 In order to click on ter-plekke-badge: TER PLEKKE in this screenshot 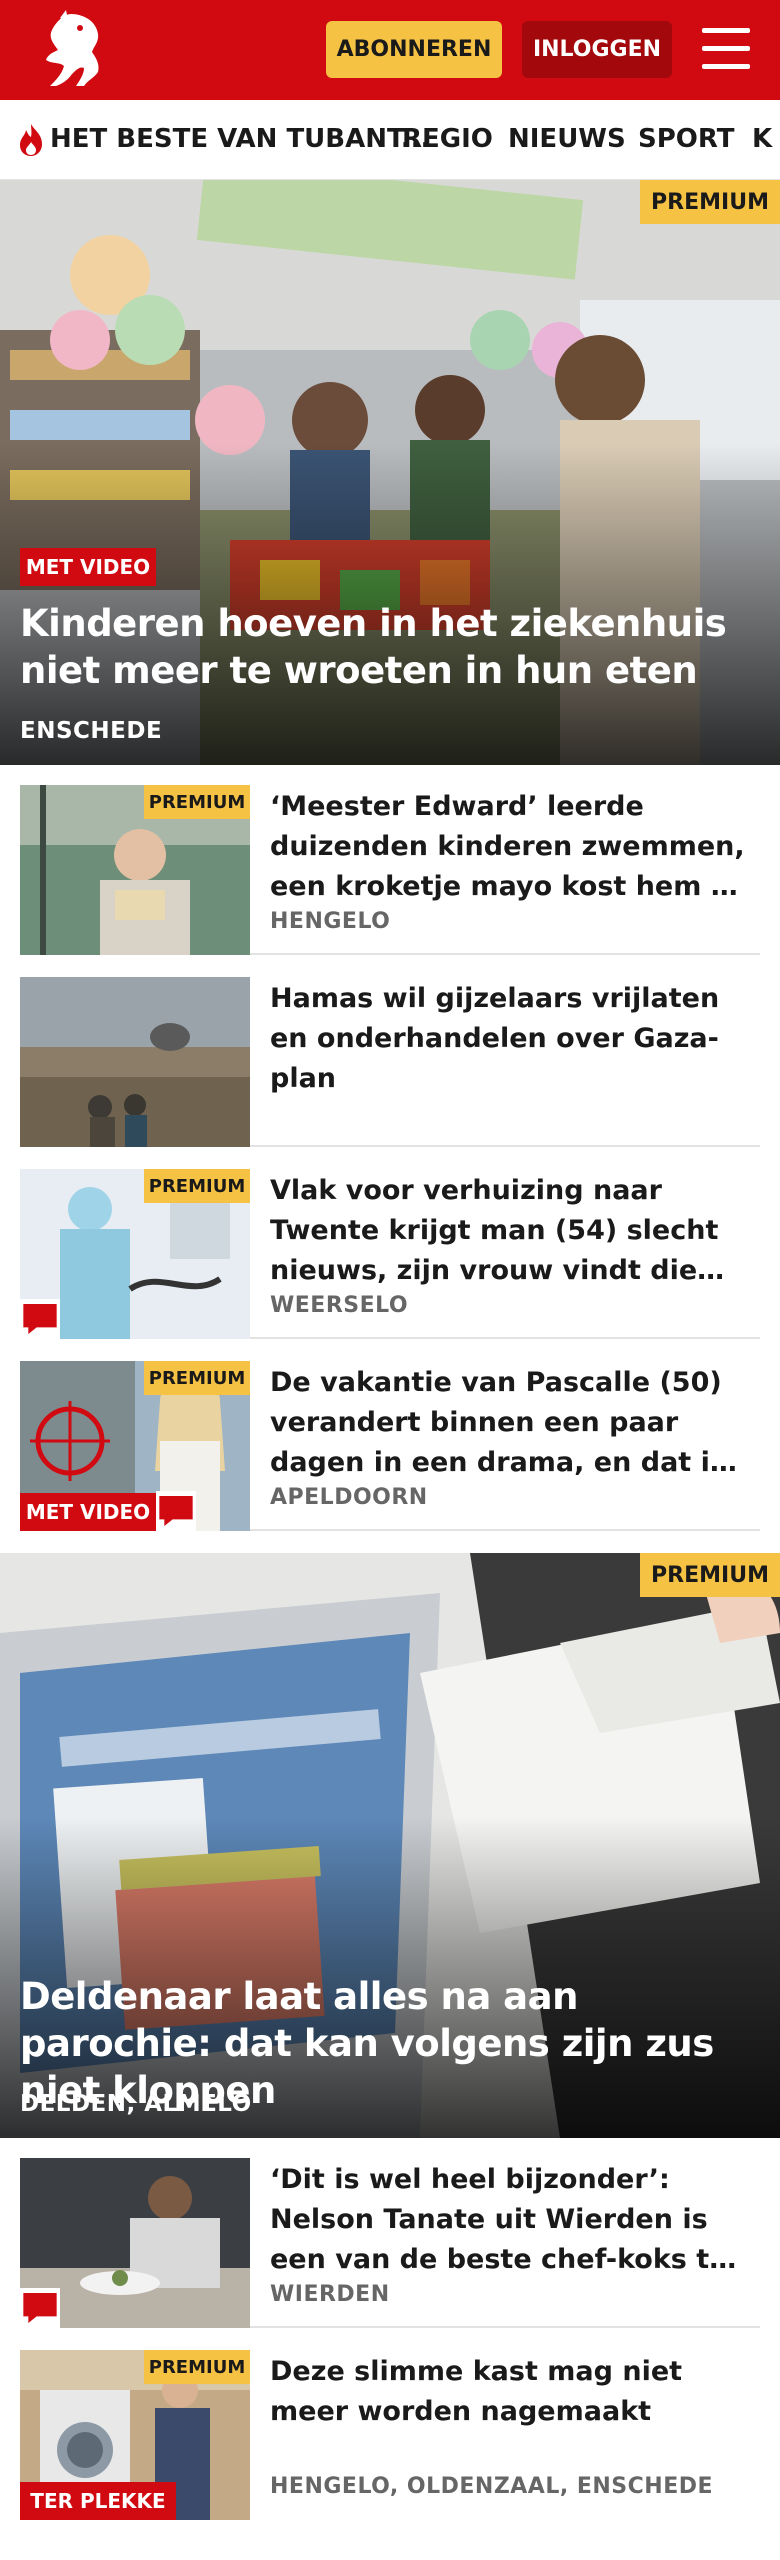, I will do `click(98, 2501)`.